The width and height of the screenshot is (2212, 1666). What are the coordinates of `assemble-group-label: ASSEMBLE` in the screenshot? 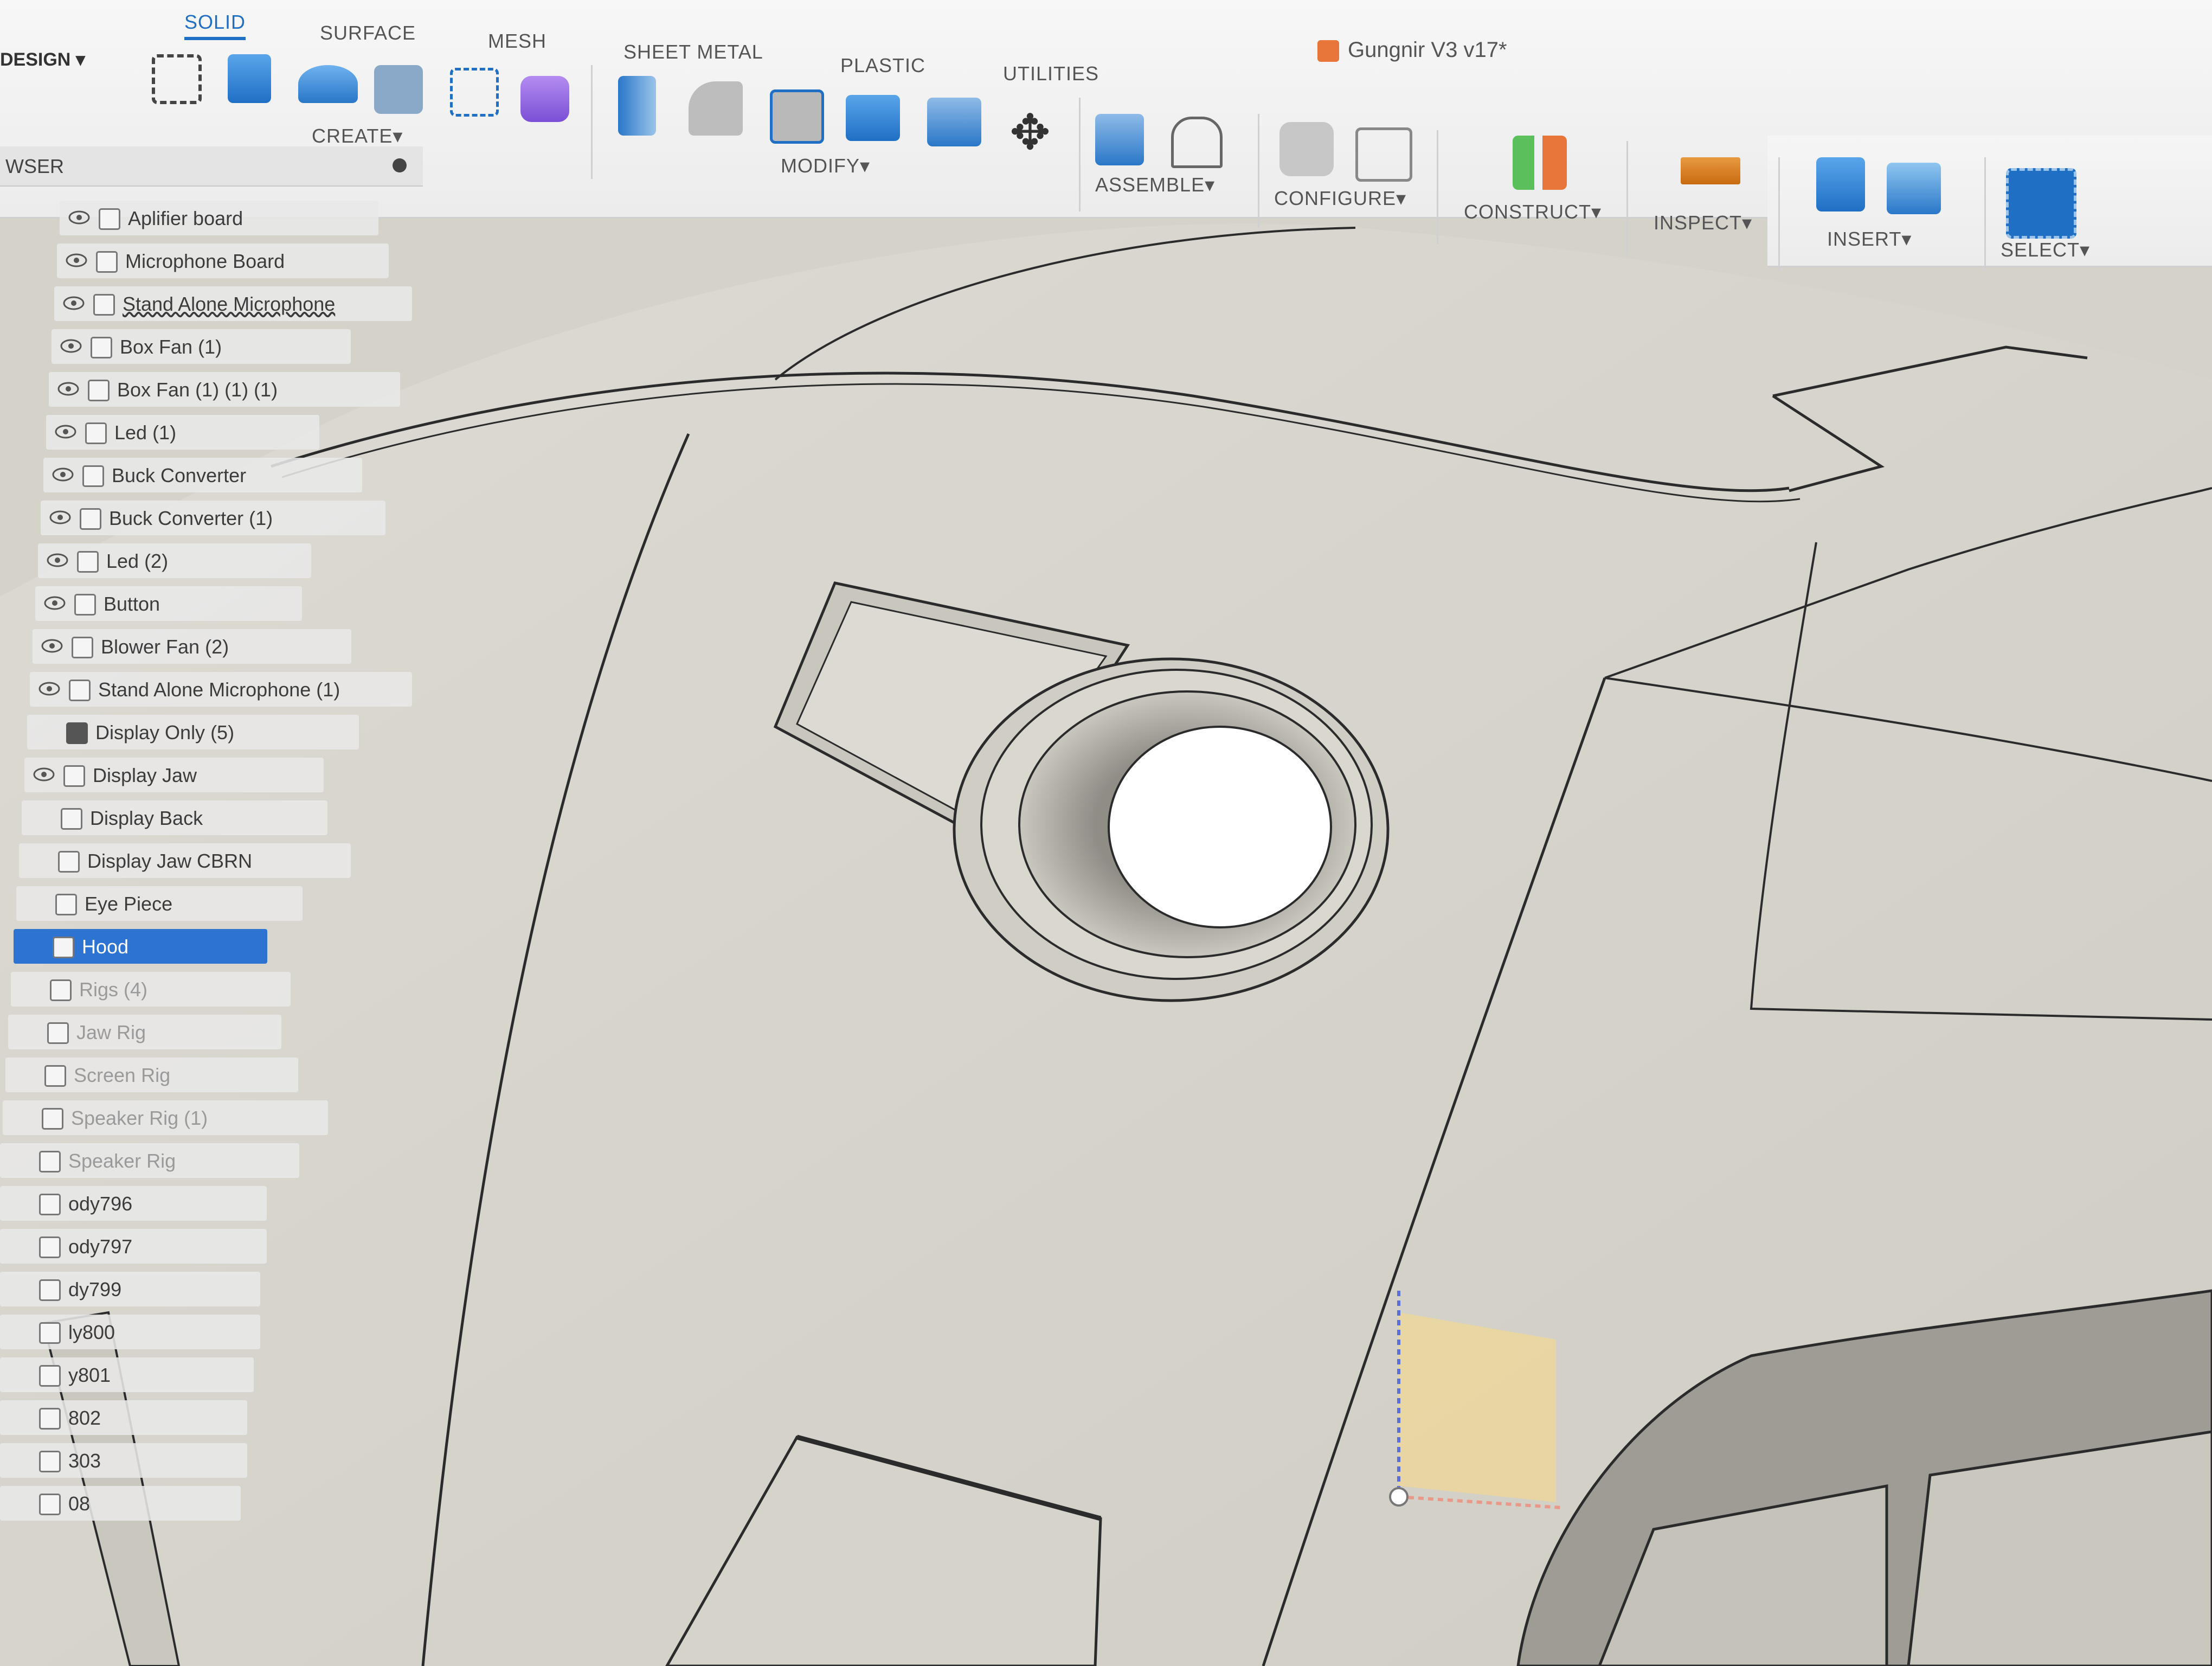 It's located at (1150, 185).